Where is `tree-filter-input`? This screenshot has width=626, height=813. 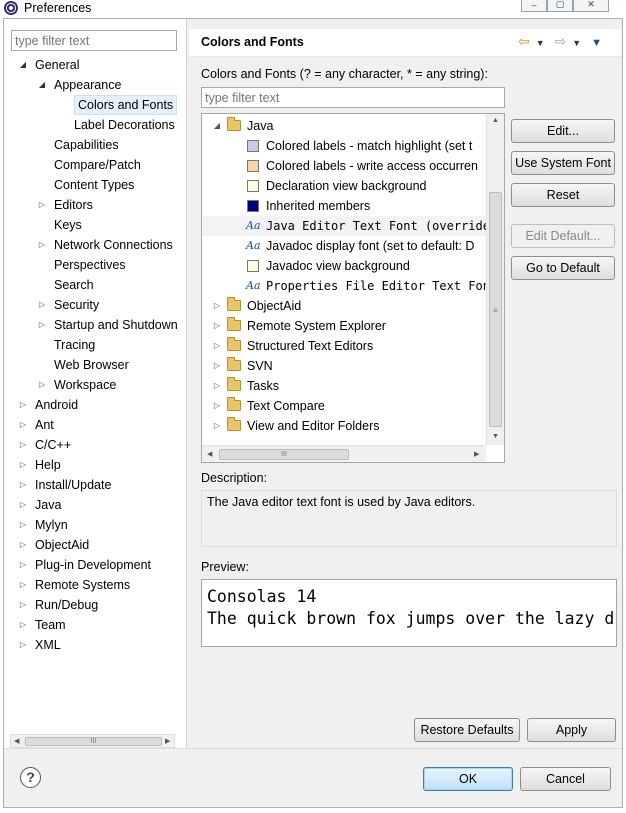
tree-filter-input is located at coordinates (94, 40).